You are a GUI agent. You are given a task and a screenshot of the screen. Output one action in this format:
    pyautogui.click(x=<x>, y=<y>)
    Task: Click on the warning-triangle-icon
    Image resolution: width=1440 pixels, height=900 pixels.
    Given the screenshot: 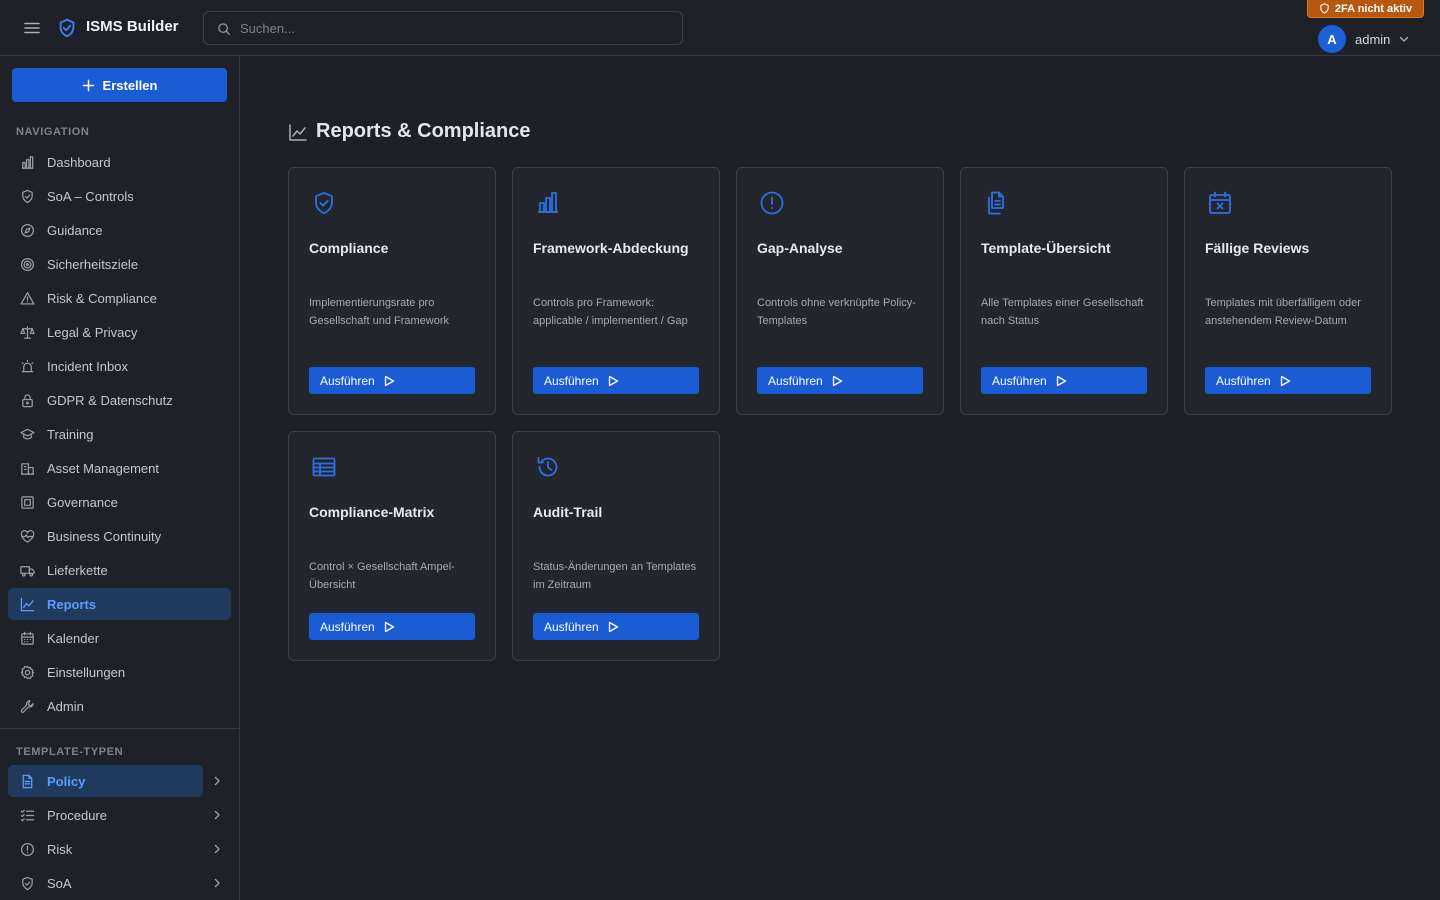 What is the action you would take?
    pyautogui.click(x=27, y=298)
    